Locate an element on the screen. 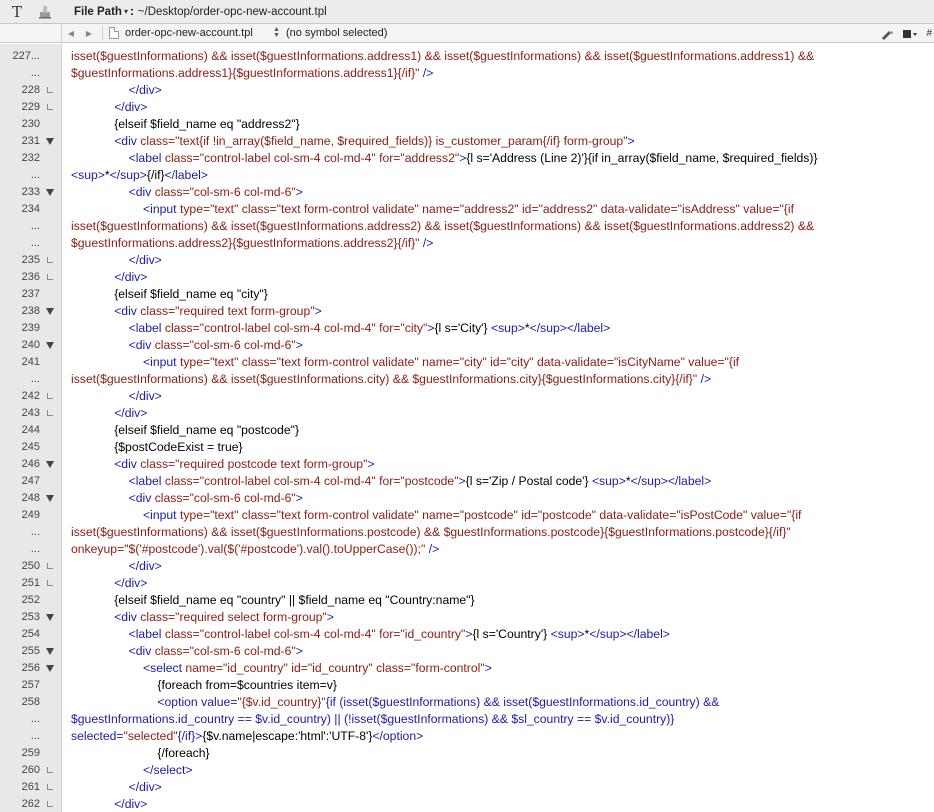 The width and height of the screenshot is (934, 812). text-tool-icon: T is located at coordinates (17, 12).